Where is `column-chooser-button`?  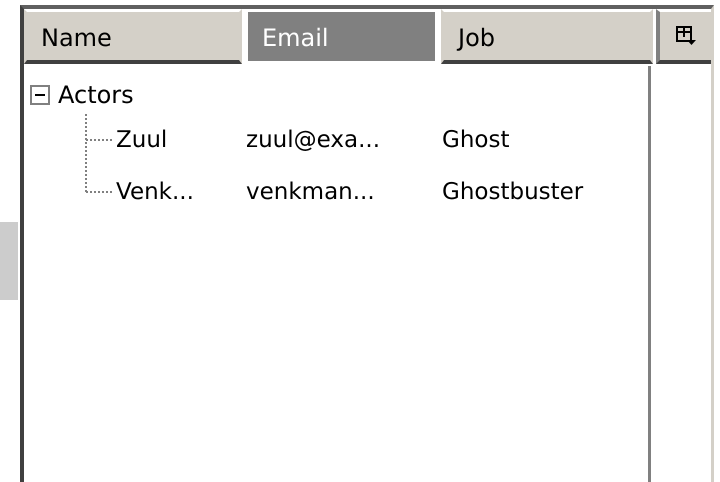
column-chooser-button is located at coordinates (683, 36).